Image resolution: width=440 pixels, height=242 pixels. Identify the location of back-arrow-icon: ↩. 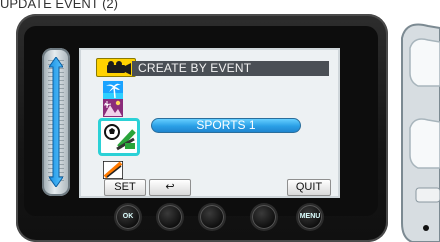
(170, 187).